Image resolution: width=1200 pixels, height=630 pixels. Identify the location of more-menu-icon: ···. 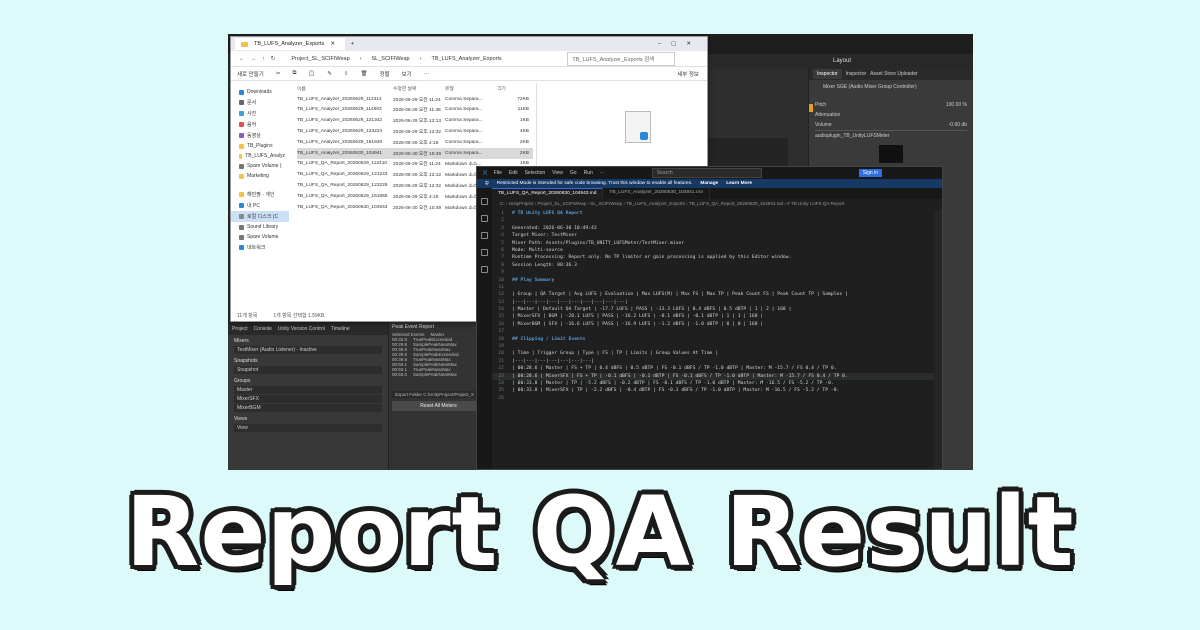
(602, 173).